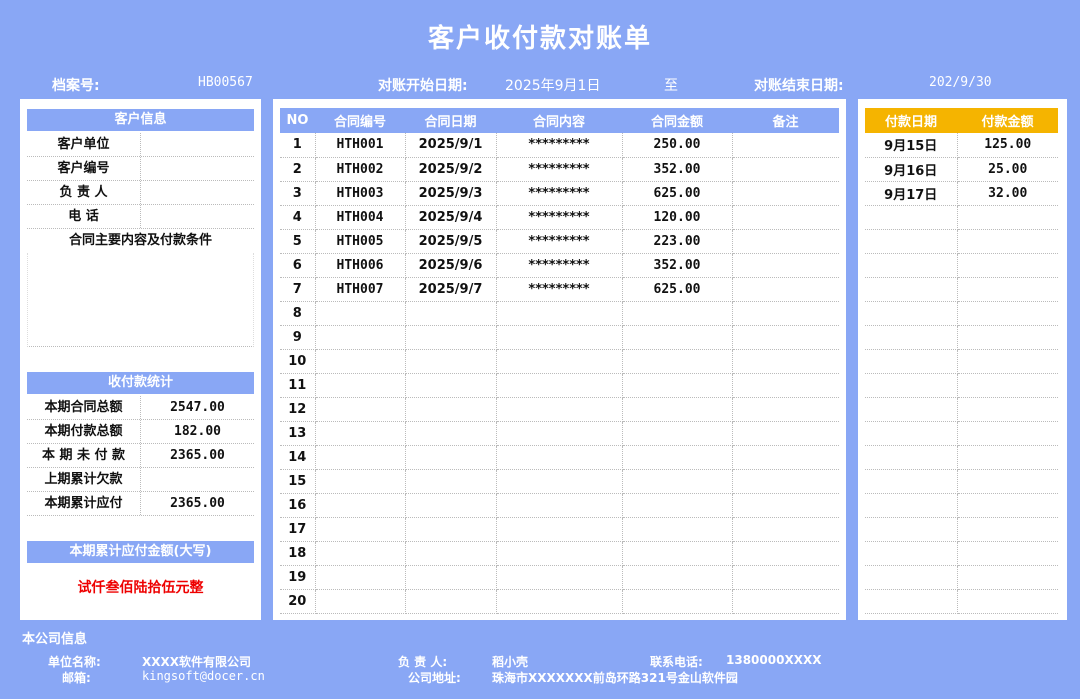 This screenshot has height=699, width=1080. Describe the element at coordinates (451, 169) in the screenshot. I see `contract-cell: 2025/9/2` at that location.